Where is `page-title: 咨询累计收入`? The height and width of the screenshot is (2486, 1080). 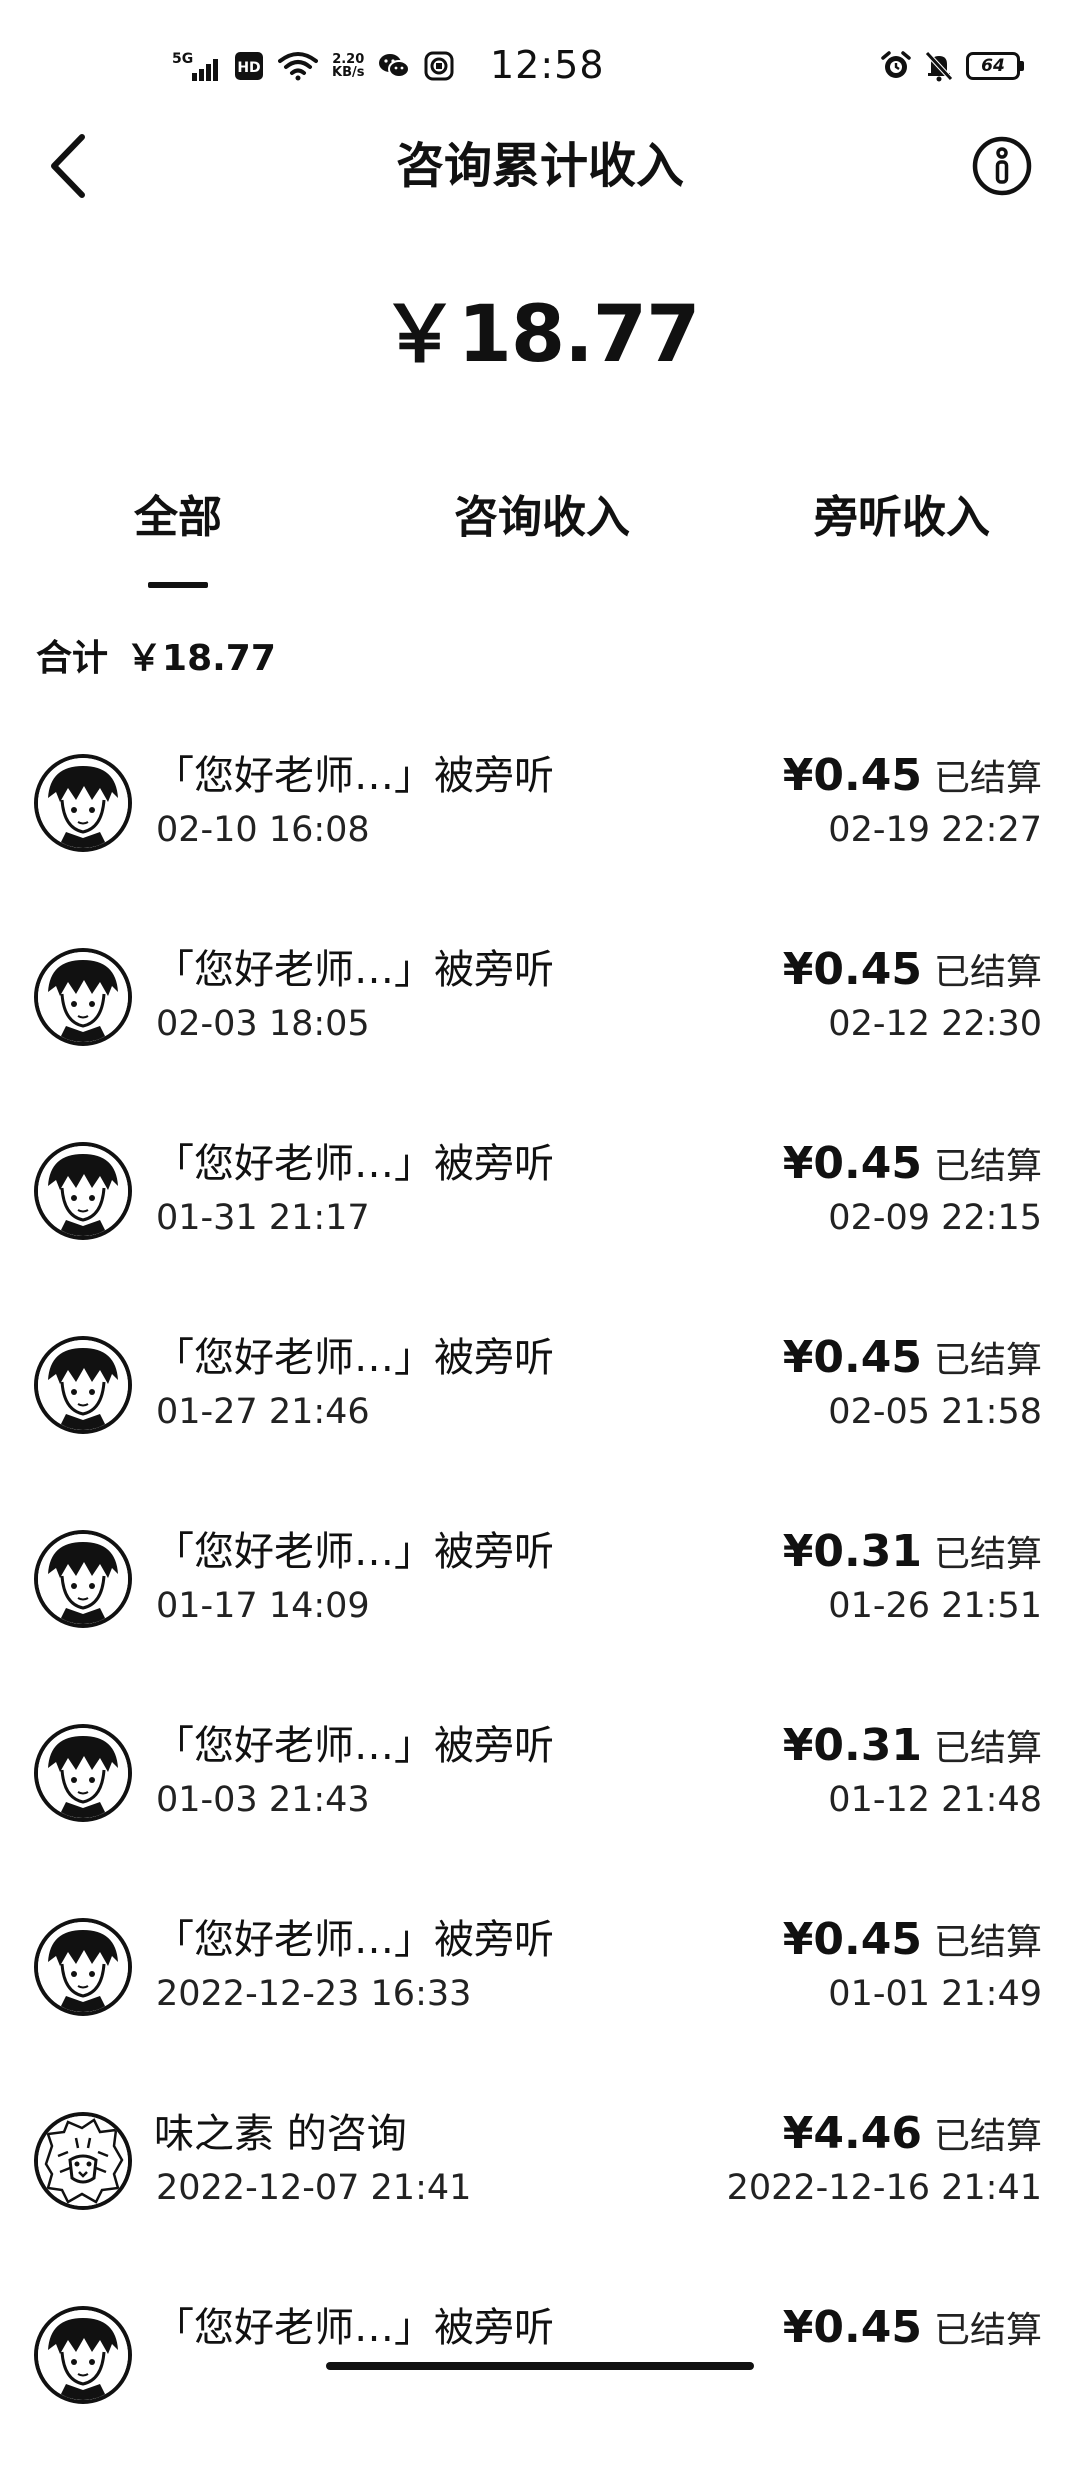
page-title: 咨询累计收入 is located at coordinates (539, 166).